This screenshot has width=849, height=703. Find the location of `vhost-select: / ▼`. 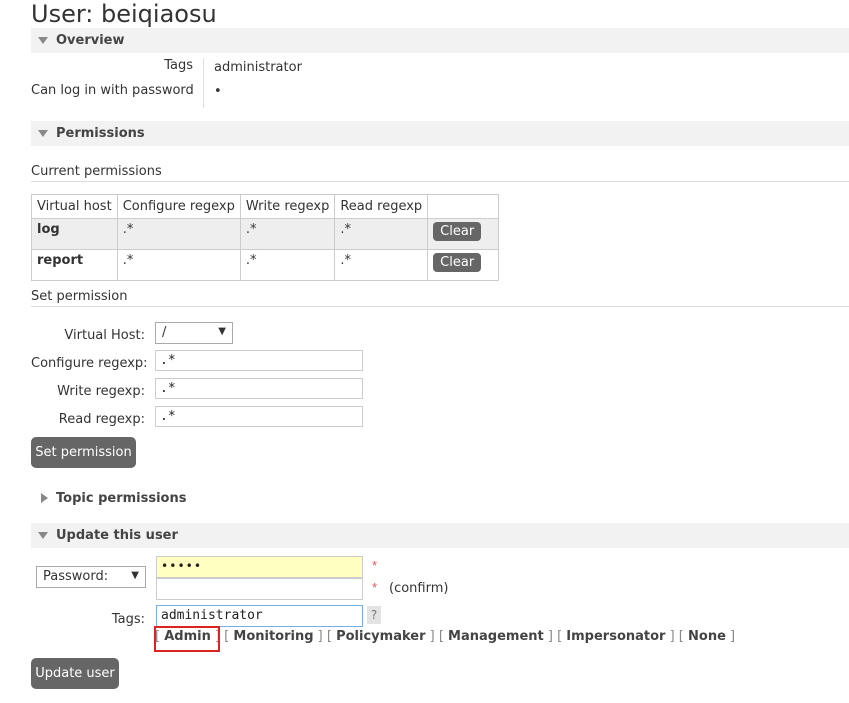

vhost-select: / ▼ is located at coordinates (194, 333).